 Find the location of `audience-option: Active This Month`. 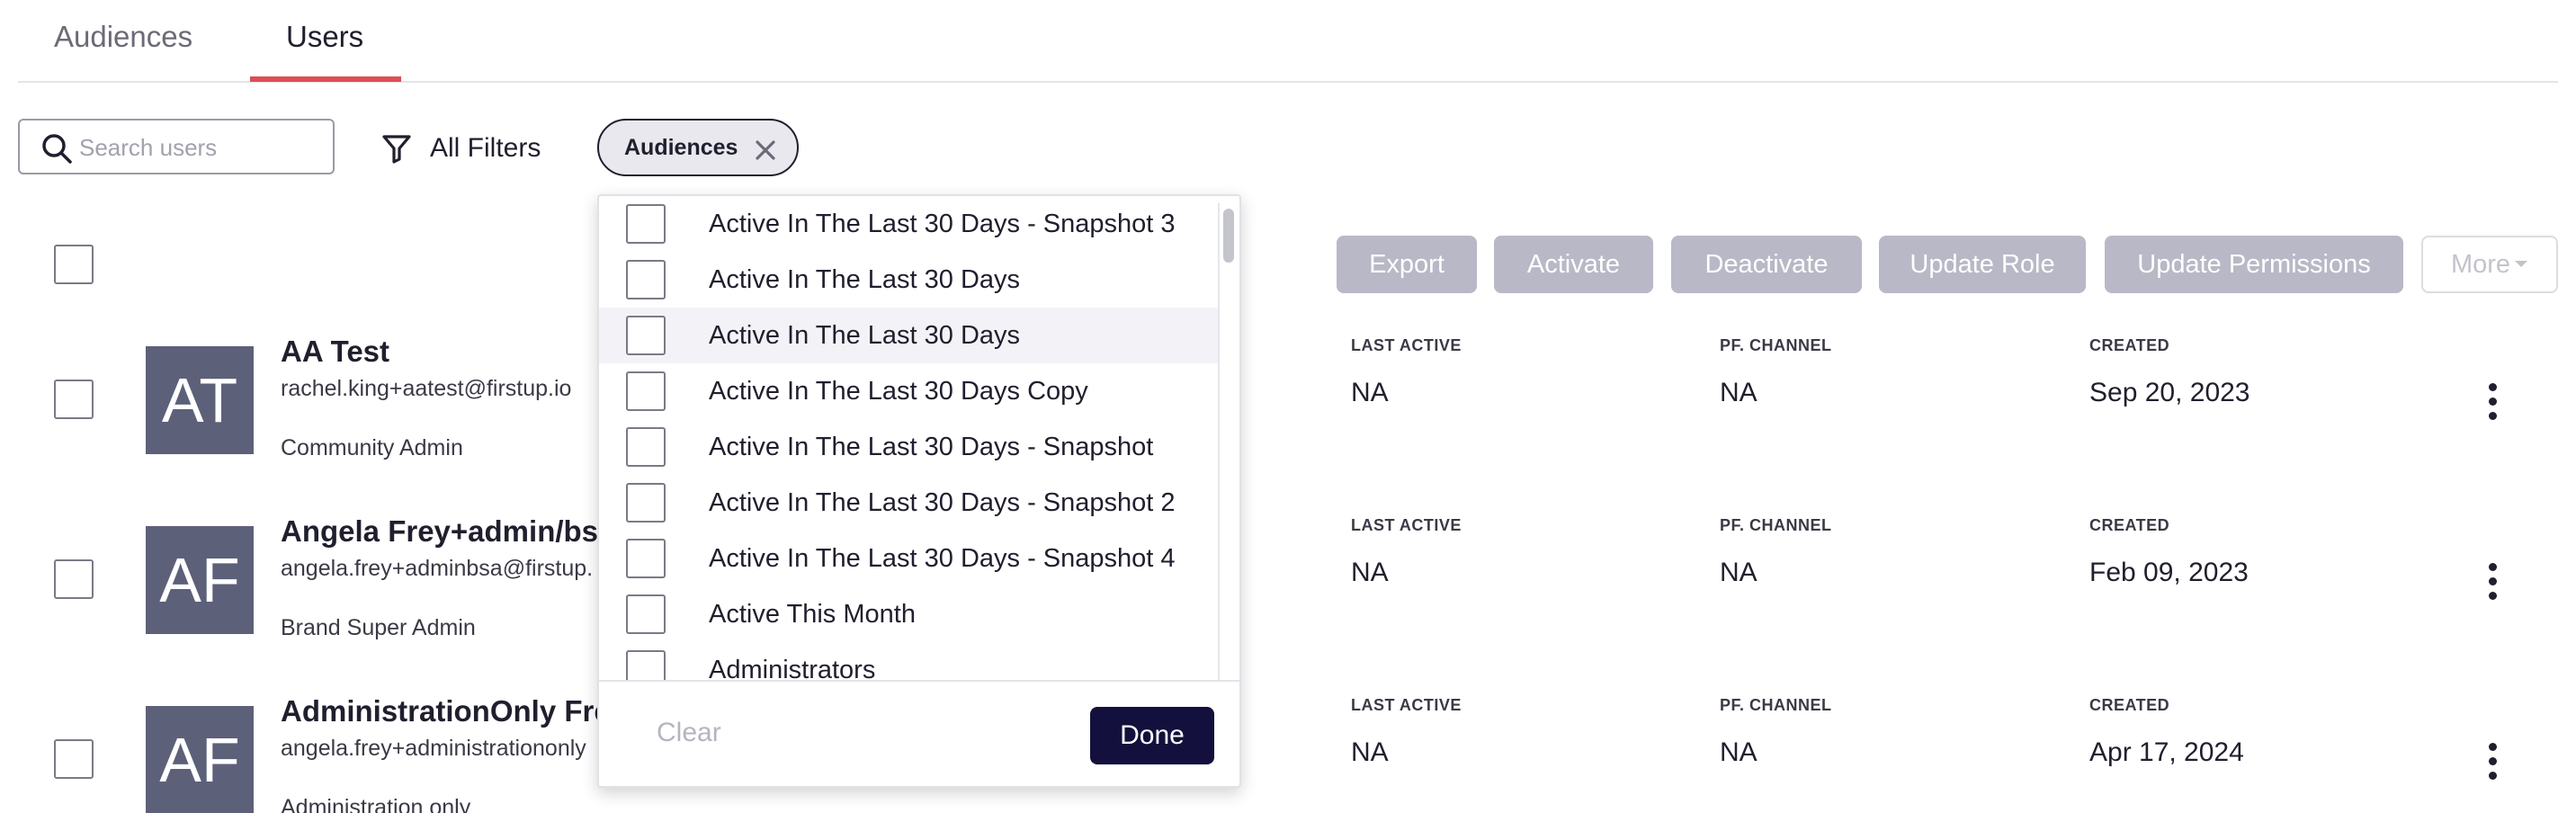

audience-option: Active This Month is located at coordinates (909, 614).